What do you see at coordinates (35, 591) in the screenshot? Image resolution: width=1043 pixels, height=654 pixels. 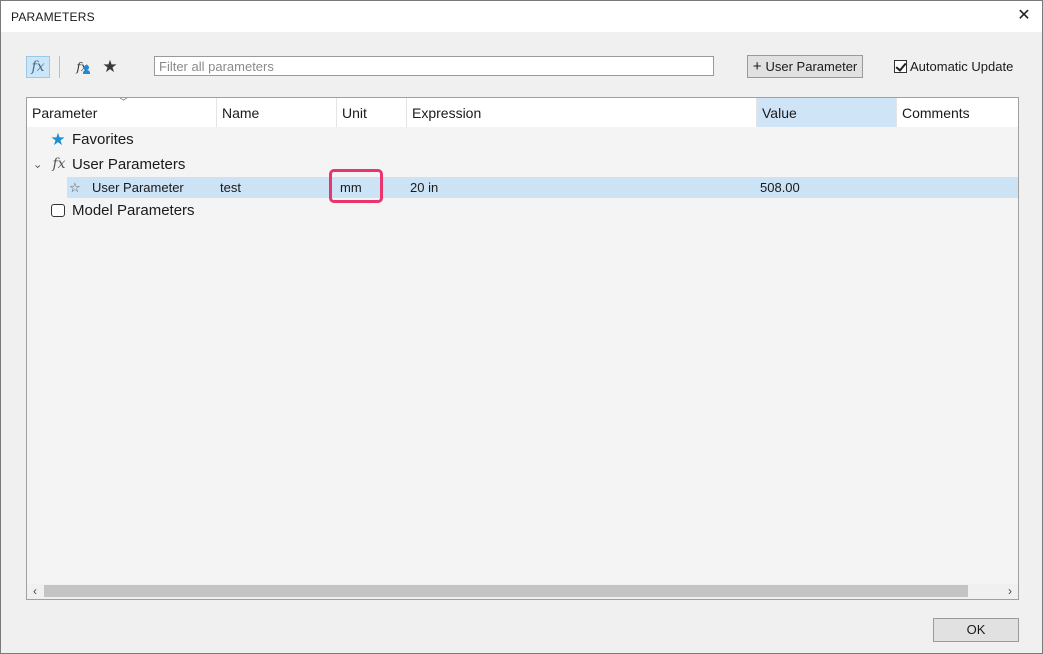 I see `scroll-left-icon: ‹` at bounding box center [35, 591].